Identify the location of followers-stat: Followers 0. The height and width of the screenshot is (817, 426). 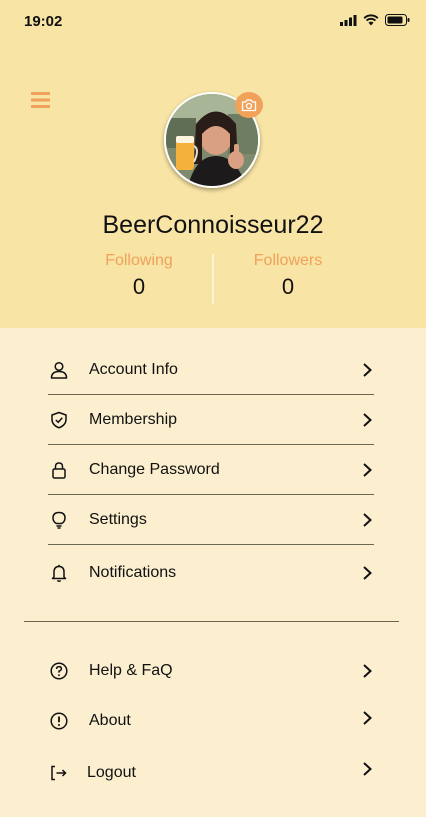
(288, 276).